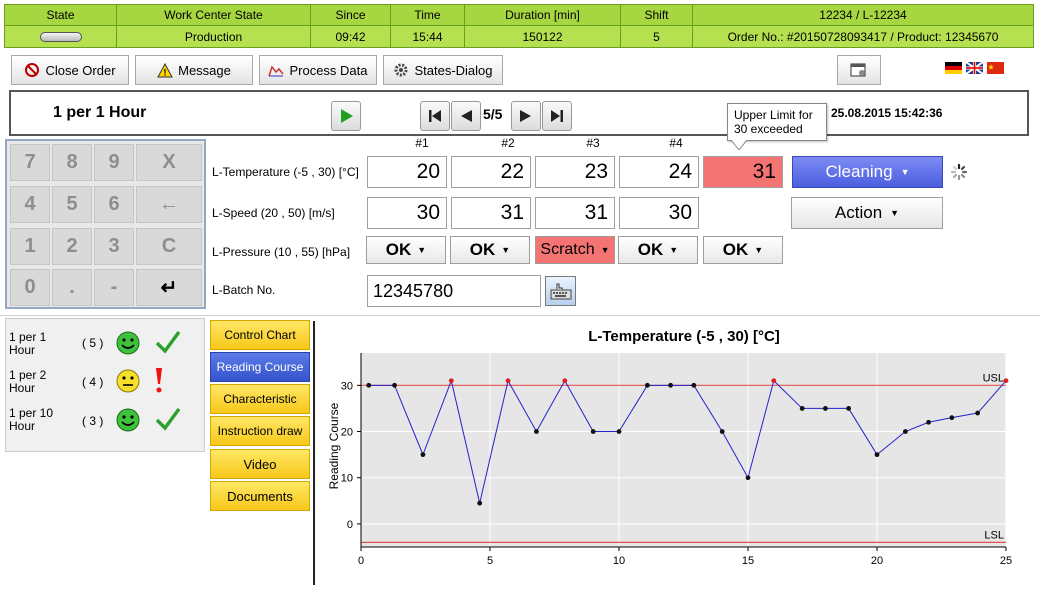 Image resolution: width=1062 pixels, height=610 pixels. Describe the element at coordinates (30, 246) in the screenshot. I see `key-1: 1` at that location.